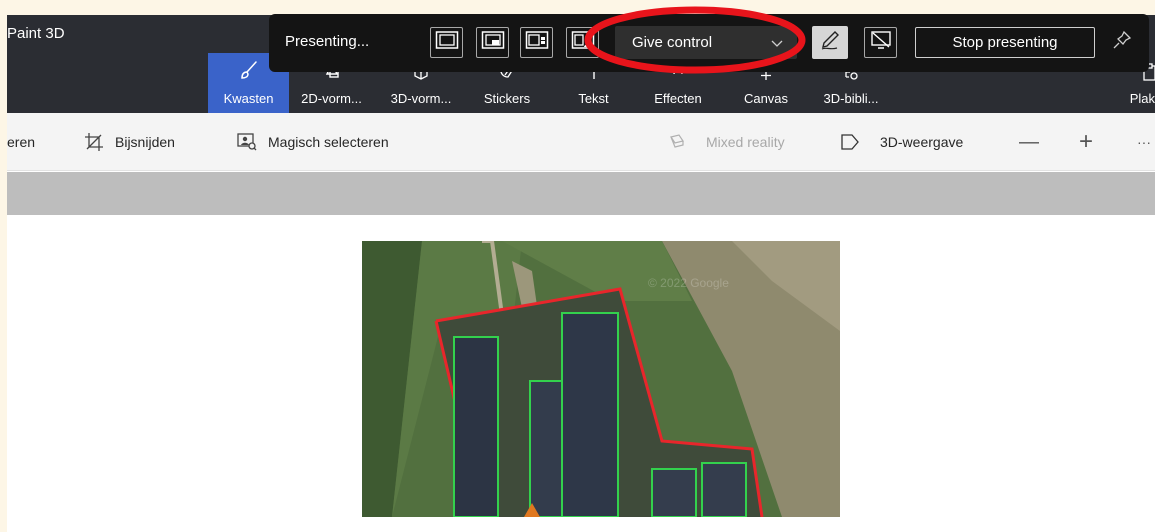  What do you see at coordinates (247, 142) in the screenshot?
I see `magic-select-icon` at bounding box center [247, 142].